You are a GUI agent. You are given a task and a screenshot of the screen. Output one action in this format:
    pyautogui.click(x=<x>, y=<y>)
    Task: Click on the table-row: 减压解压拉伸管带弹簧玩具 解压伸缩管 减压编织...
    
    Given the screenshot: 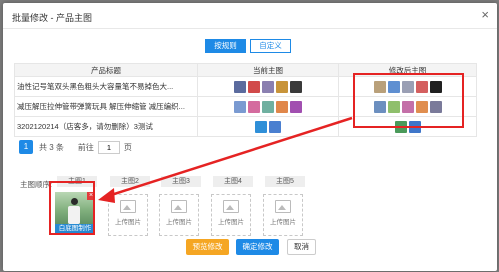 What is the action you would take?
    pyautogui.click(x=245, y=106)
    